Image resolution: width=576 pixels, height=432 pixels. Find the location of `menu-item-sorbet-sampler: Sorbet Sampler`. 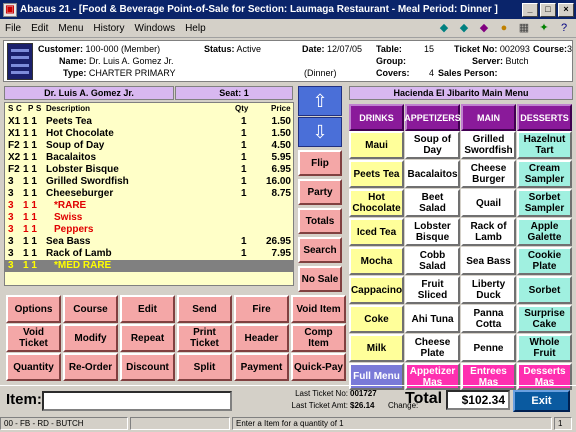

menu-item-sorbet-sampler: Sorbet Sampler is located at coordinates (544, 203).